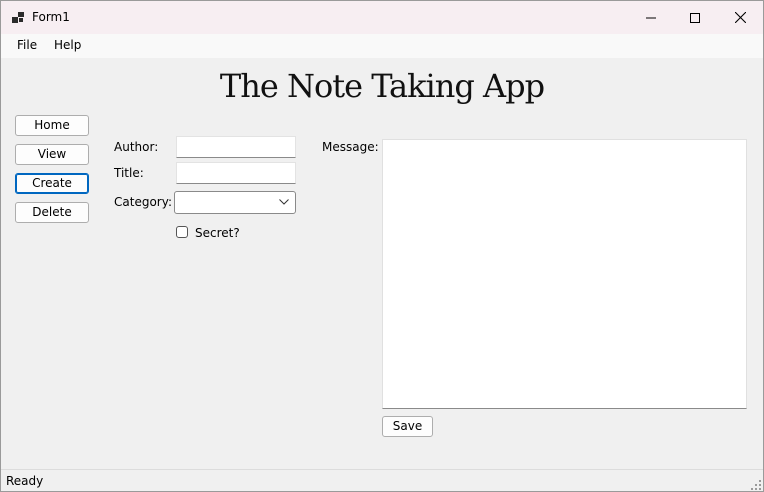  What do you see at coordinates (350, 147) in the screenshot?
I see `message-label: Message:` at bounding box center [350, 147].